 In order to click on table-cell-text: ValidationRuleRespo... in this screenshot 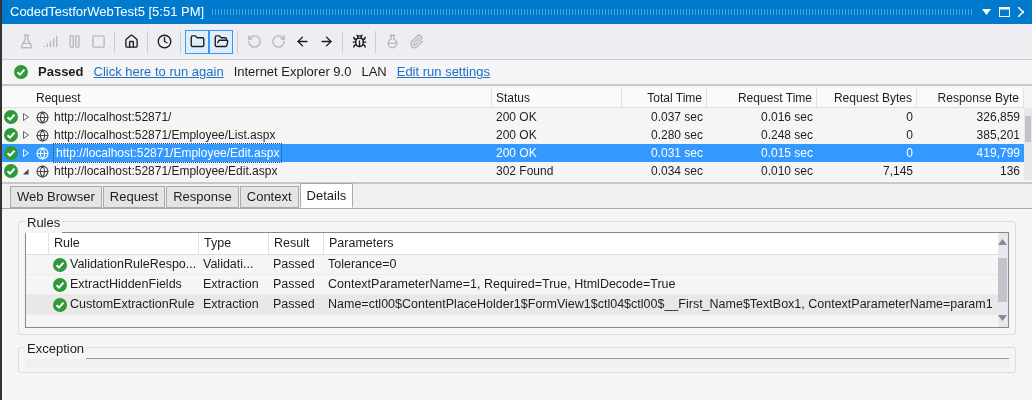, I will do `click(133, 265)`.